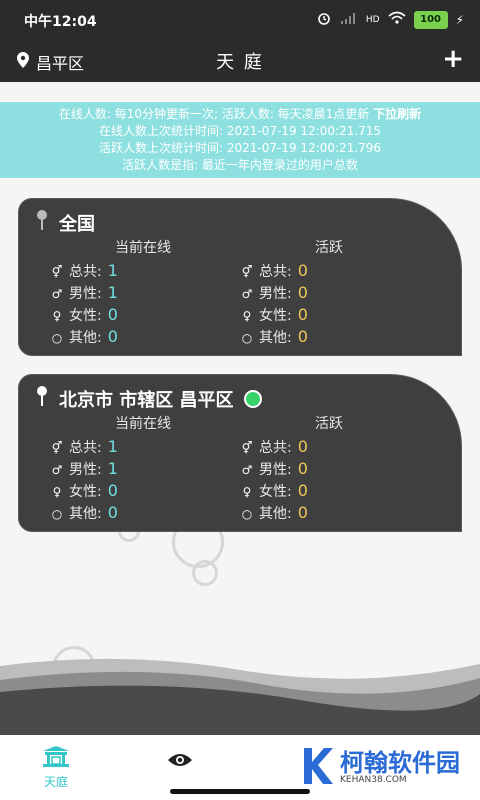  Describe the element at coordinates (240, 148) in the screenshot. I see `active-stat-time: 活跃人数上次统计时间: 2021-07-19 12:00:21.796` at that location.